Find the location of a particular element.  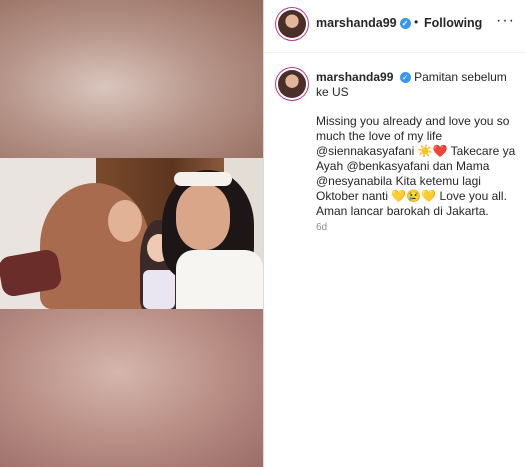

caption-line: @nesyanabila Kita ketemu lagi is located at coordinates (398, 181).